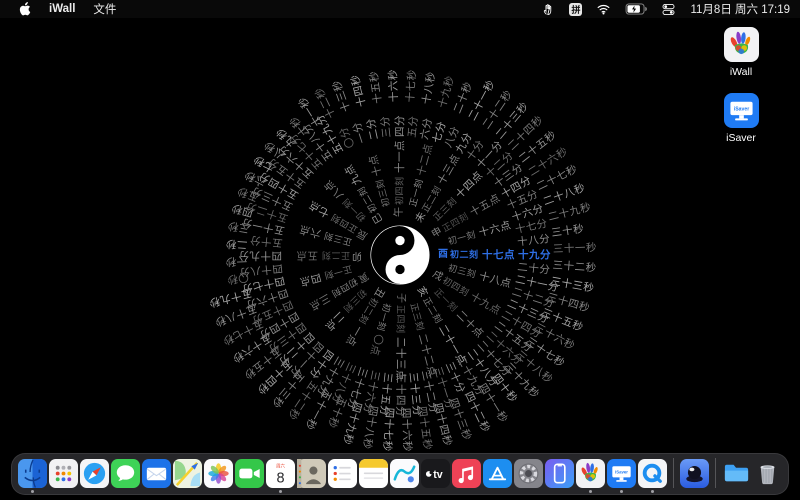  I want to click on control-center-icon, so click(668, 9).